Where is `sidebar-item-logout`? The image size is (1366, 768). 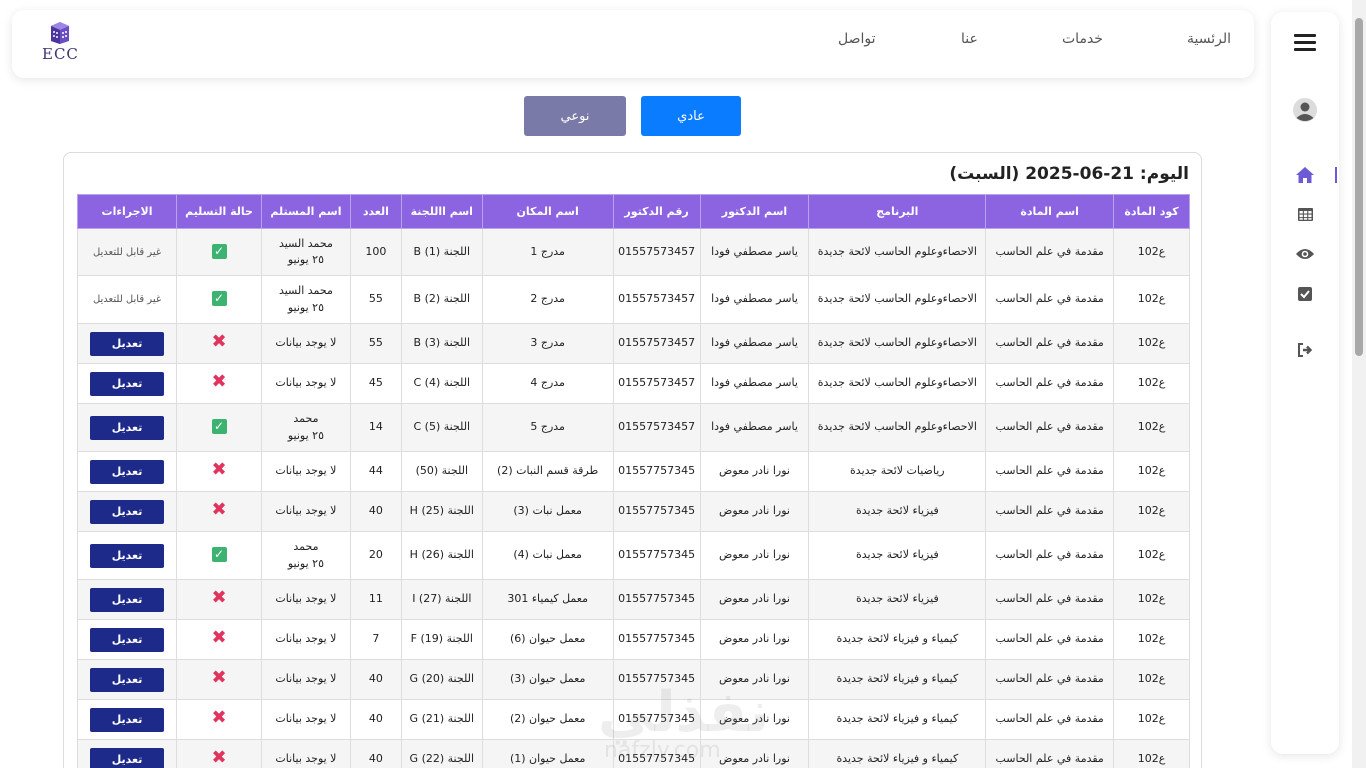 sidebar-item-logout is located at coordinates (1305, 350).